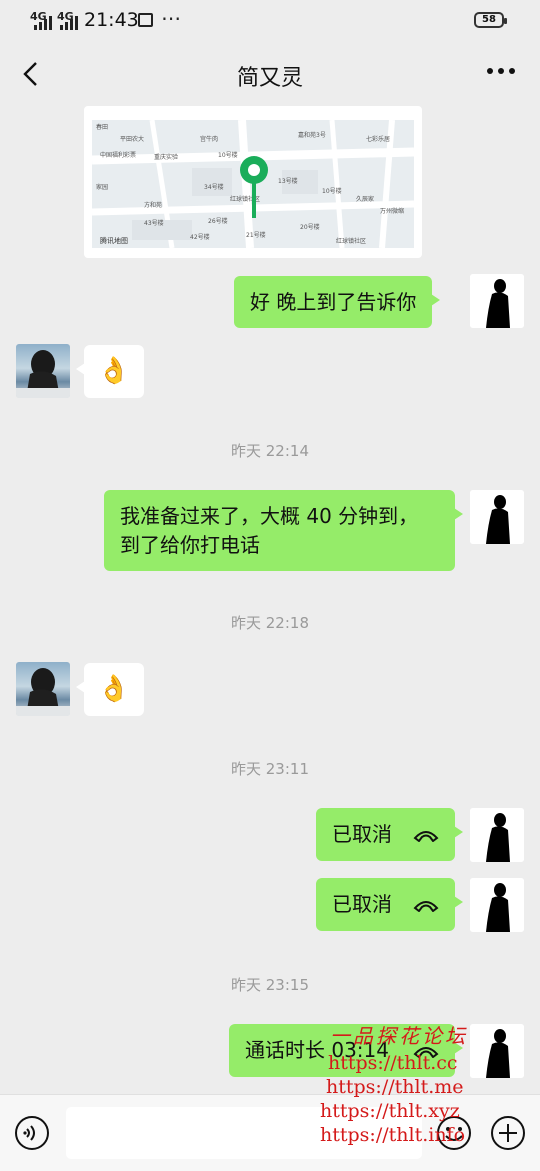 The image size is (540, 1171). I want to click on map-label: 43号楼, so click(154, 223).